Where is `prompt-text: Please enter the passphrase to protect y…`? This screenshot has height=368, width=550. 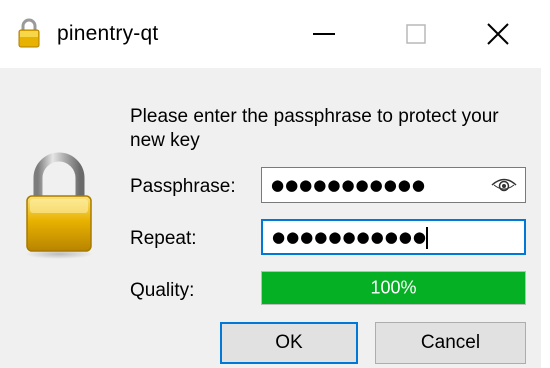
prompt-text: Please enter the passphrase to protect y… is located at coordinates (314, 128).